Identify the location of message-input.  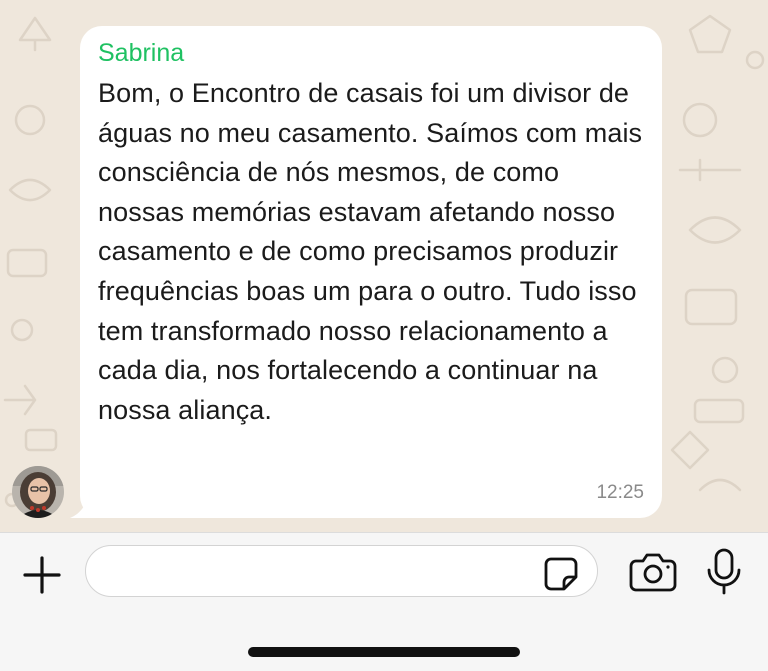
(341, 571).